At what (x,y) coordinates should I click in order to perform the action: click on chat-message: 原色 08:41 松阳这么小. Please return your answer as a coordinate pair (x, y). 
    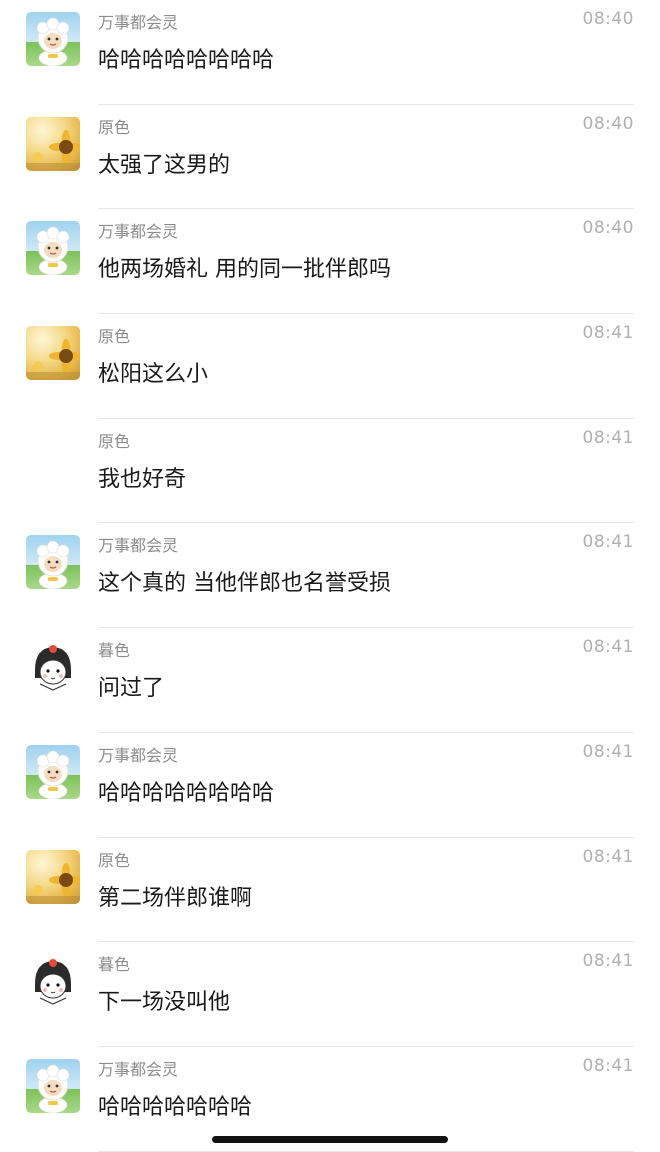
    Looking at the image, I should click on (330, 366).